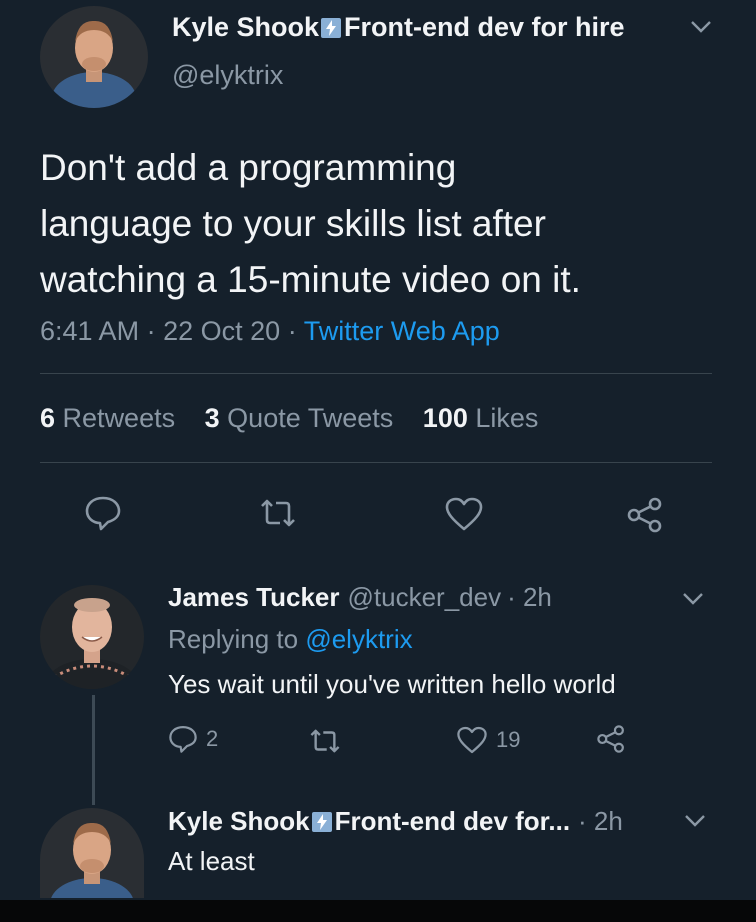 The width and height of the screenshot is (756, 922). I want to click on reply-share-button, so click(611, 739).